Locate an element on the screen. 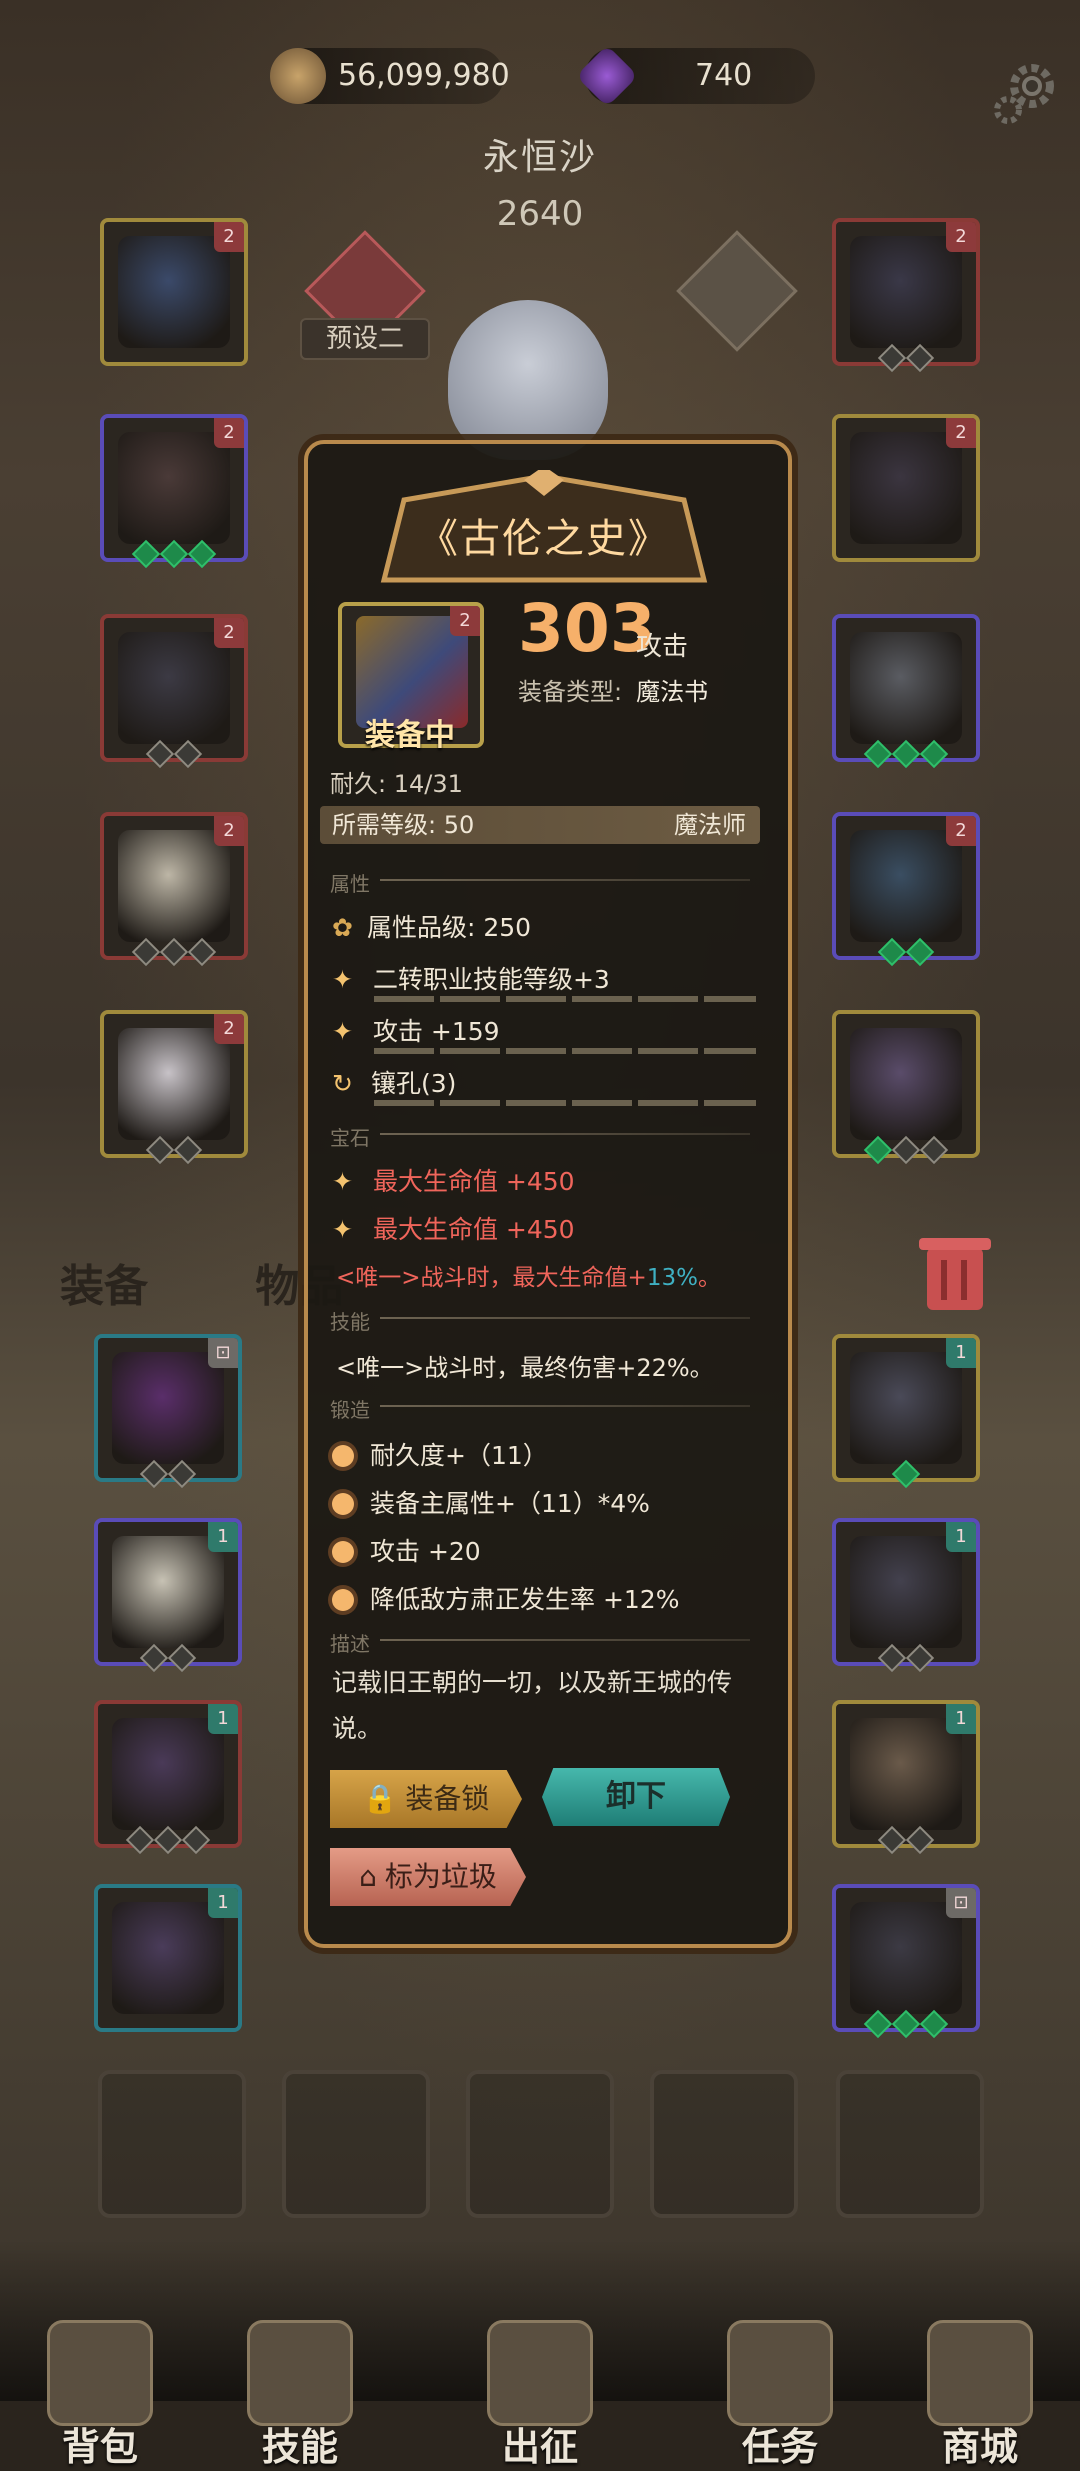  lock-tier-badge: 1 is located at coordinates (223, 1903).